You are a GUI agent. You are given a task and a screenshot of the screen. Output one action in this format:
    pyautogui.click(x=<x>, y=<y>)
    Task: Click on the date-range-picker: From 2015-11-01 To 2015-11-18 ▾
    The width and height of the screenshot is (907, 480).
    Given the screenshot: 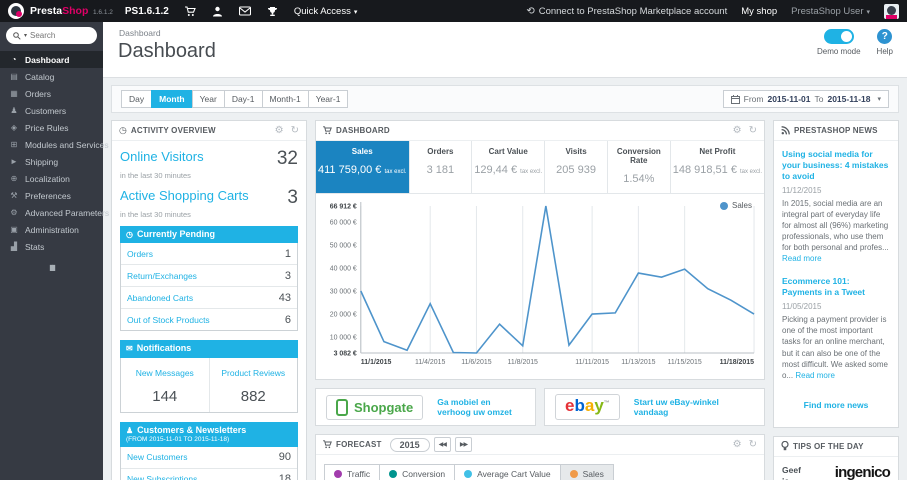 What is the action you would take?
    pyautogui.click(x=805, y=99)
    